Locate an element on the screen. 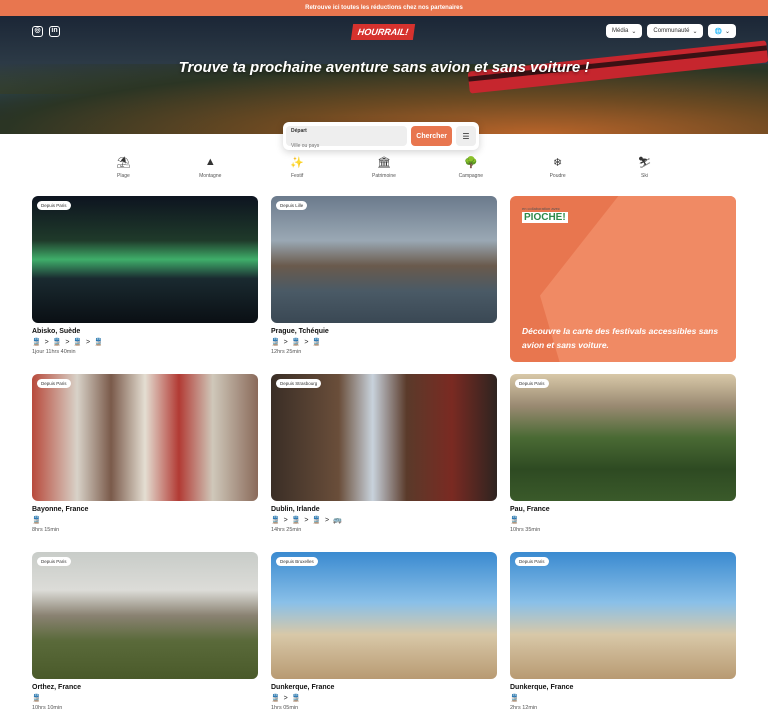 The height and width of the screenshot is (722, 768). category-ski: ⛷ Ski is located at coordinates (644, 167).